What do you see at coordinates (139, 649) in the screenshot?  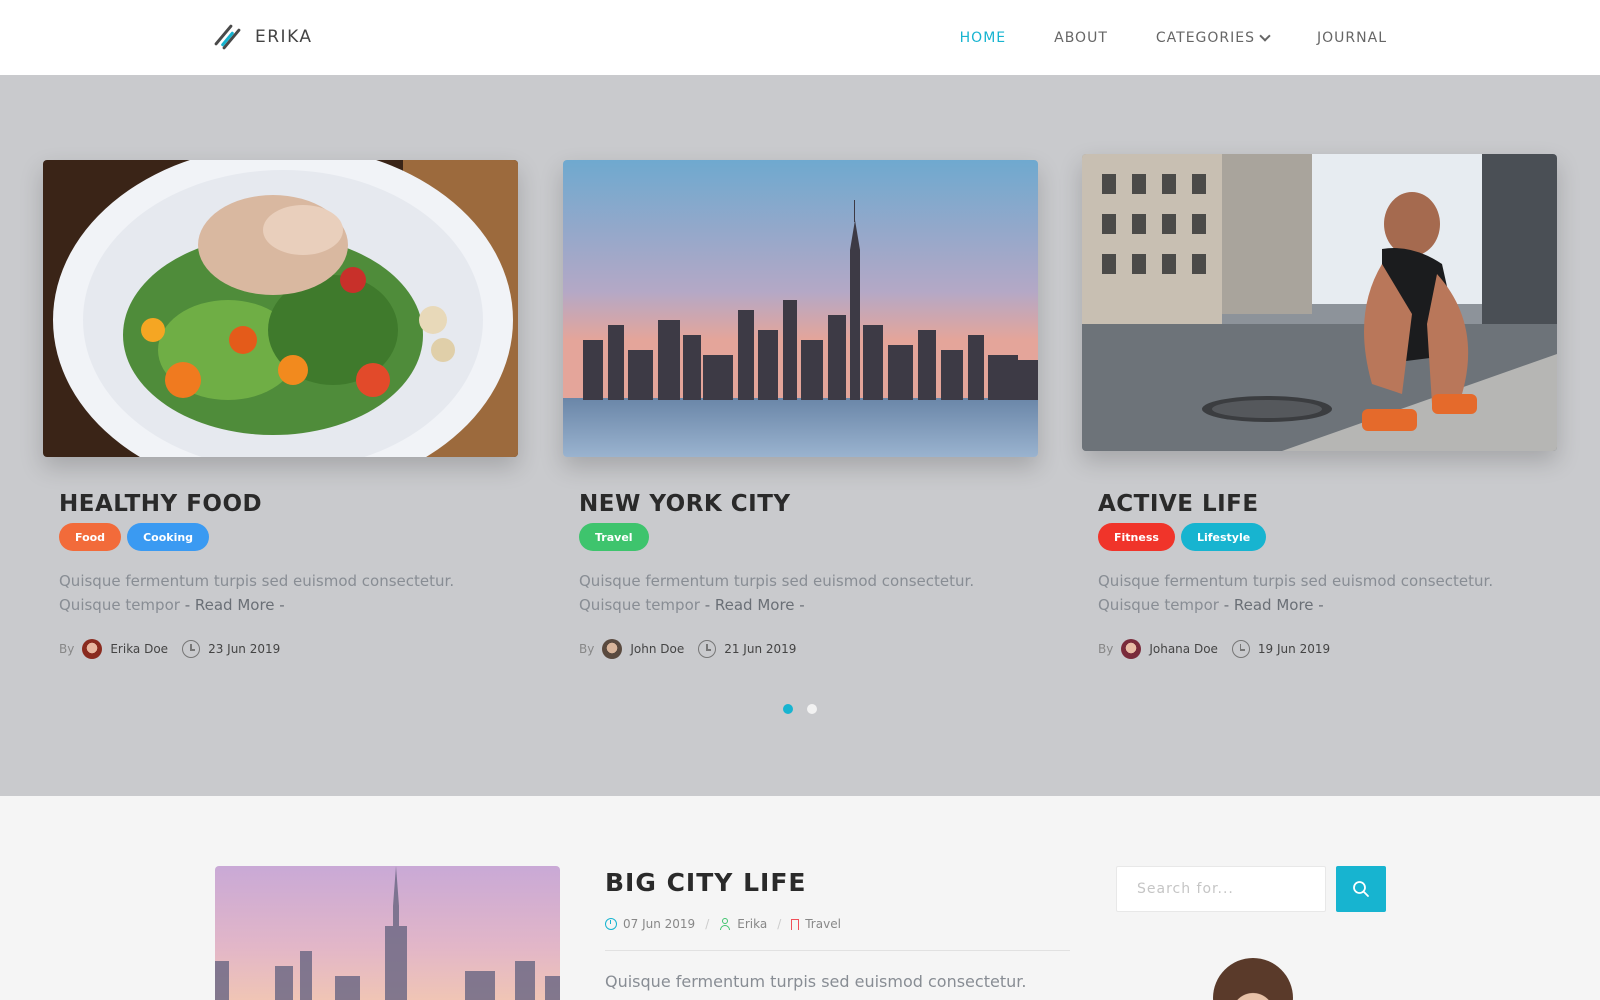 I see `author-name: Erika Doe` at bounding box center [139, 649].